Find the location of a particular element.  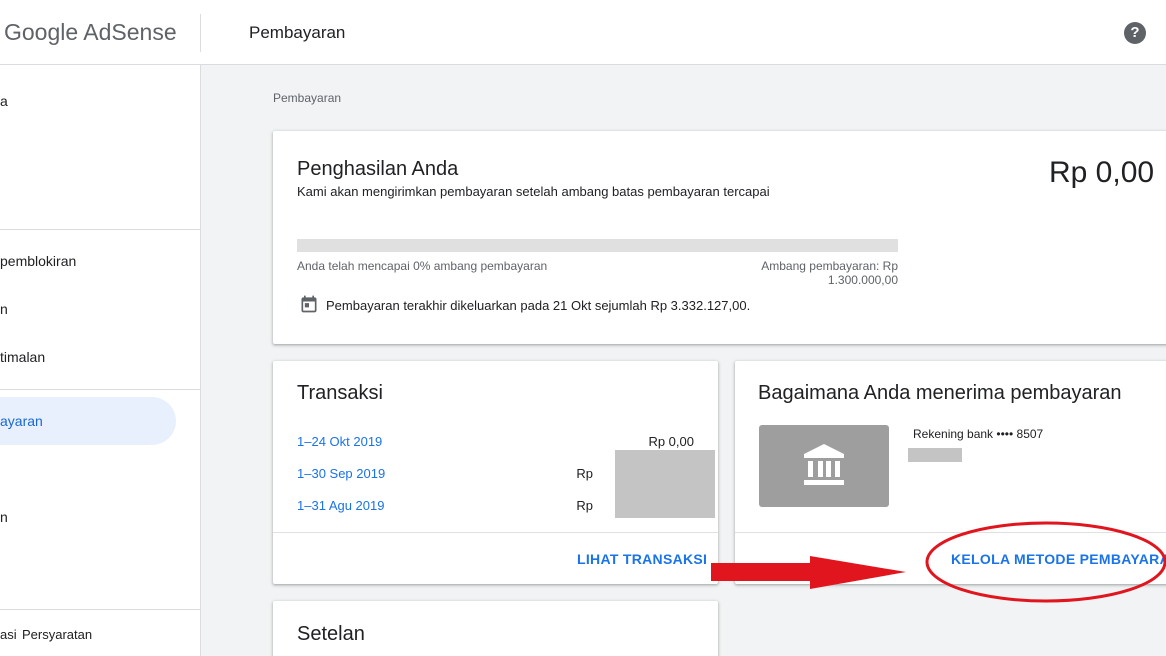

sidebar-item-home: a is located at coordinates (4, 101).